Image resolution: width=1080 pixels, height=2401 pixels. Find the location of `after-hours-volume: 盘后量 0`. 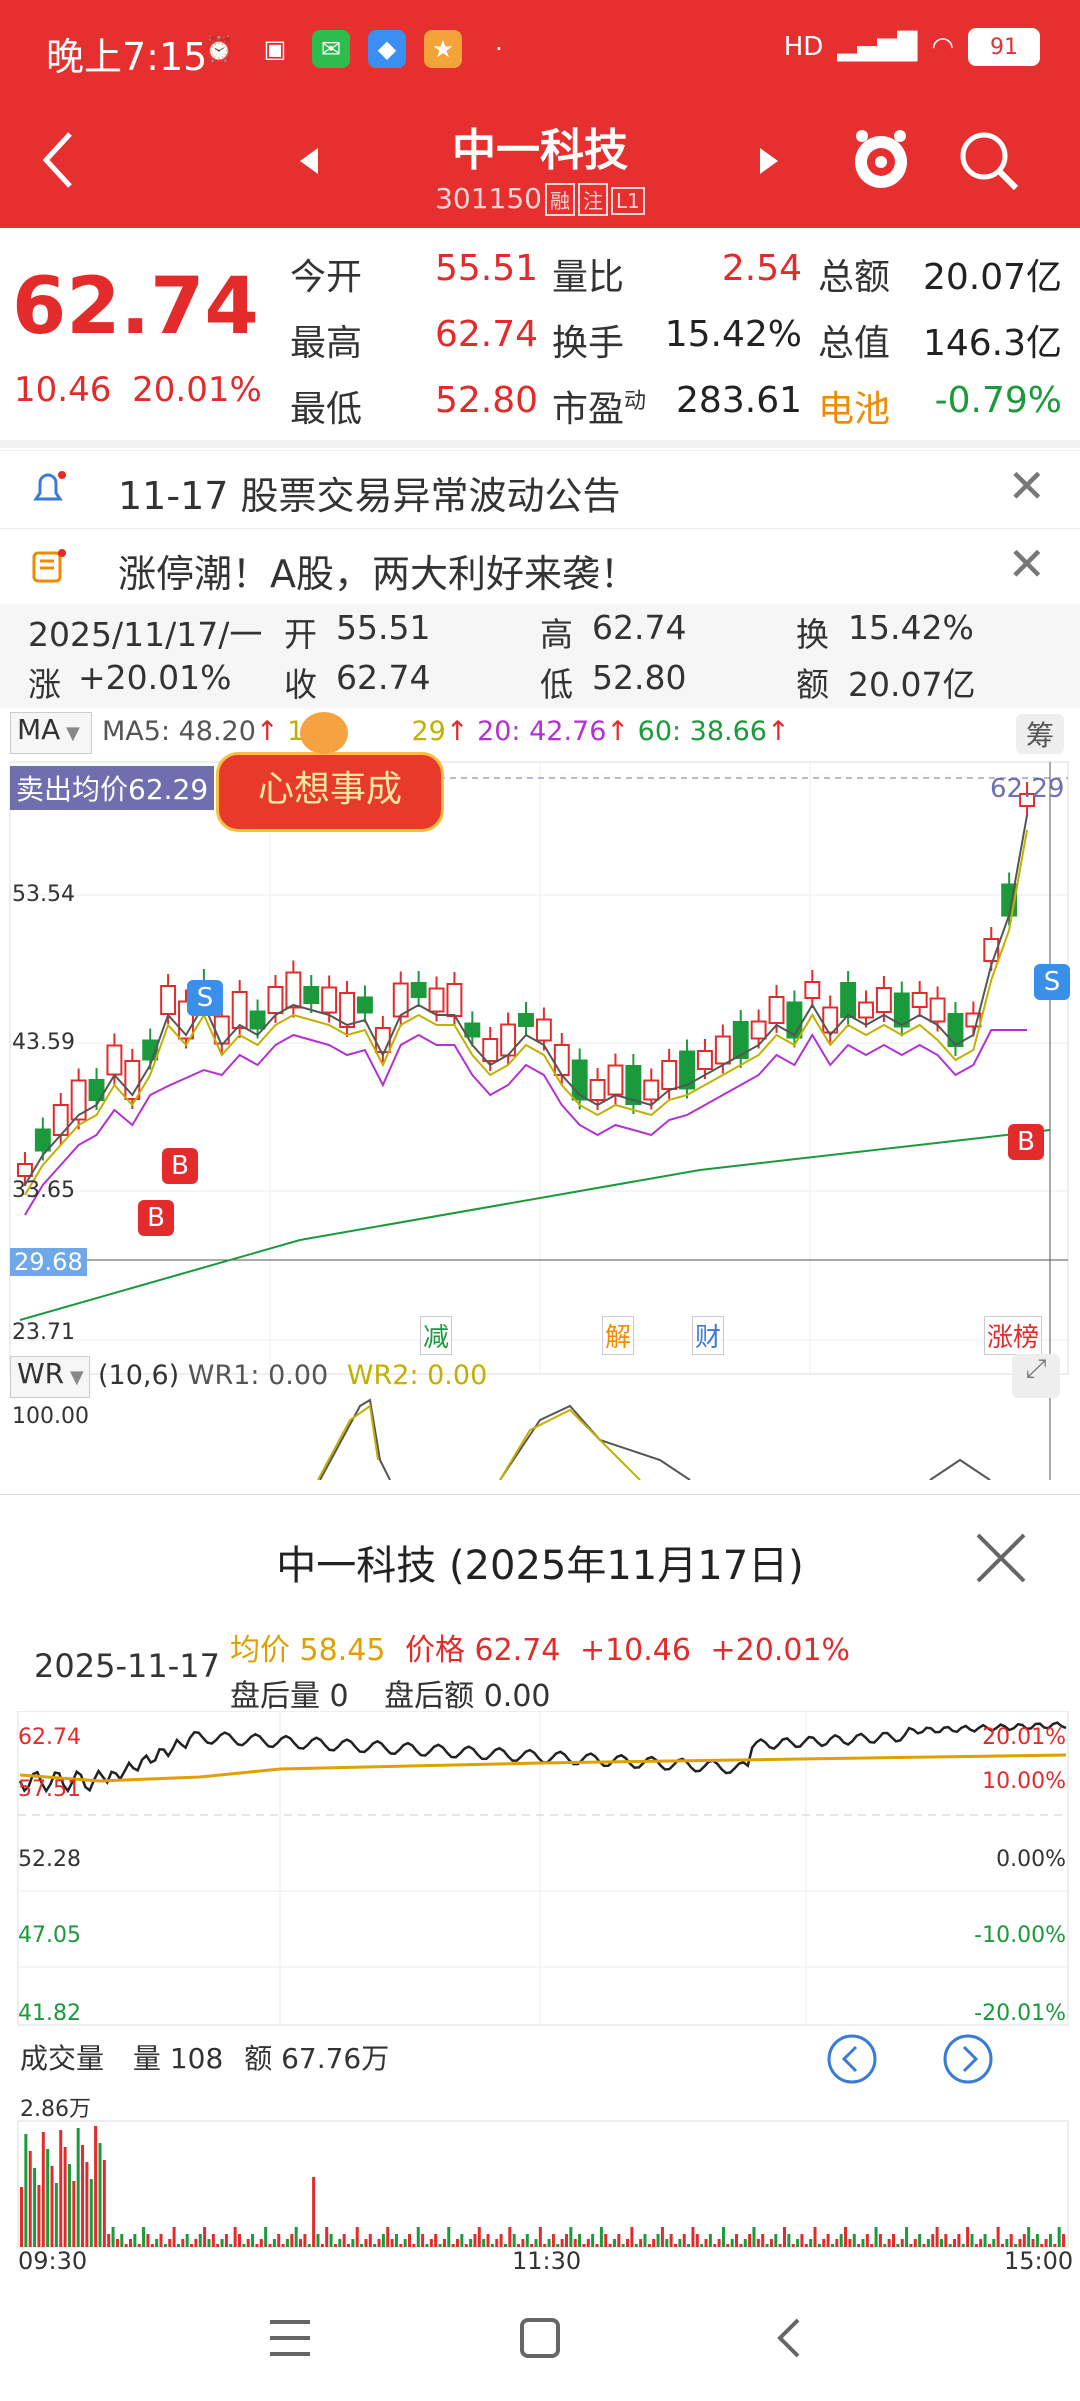

after-hours-volume: 盘后量 0 is located at coordinates (289, 1696).